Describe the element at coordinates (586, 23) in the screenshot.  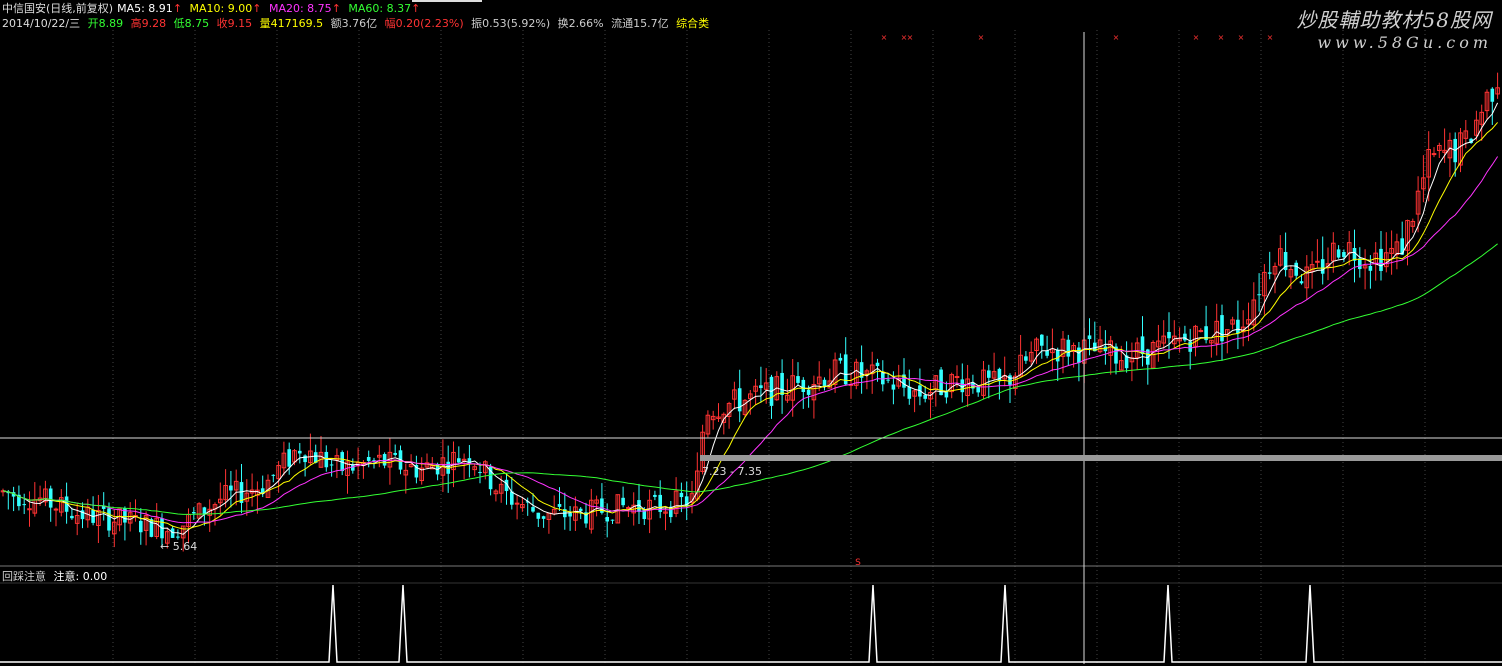
I see `turnover-value: 2.66%` at that location.